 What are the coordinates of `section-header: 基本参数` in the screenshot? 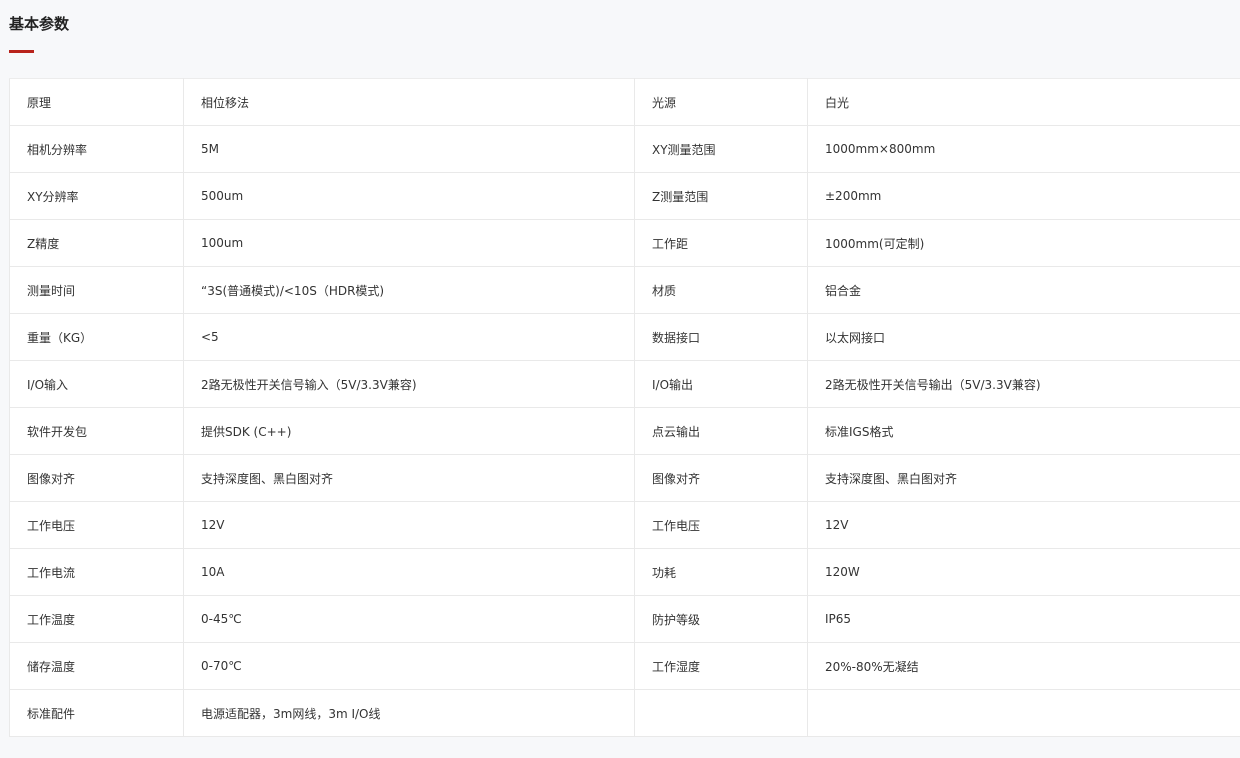 It's located at (39, 33).